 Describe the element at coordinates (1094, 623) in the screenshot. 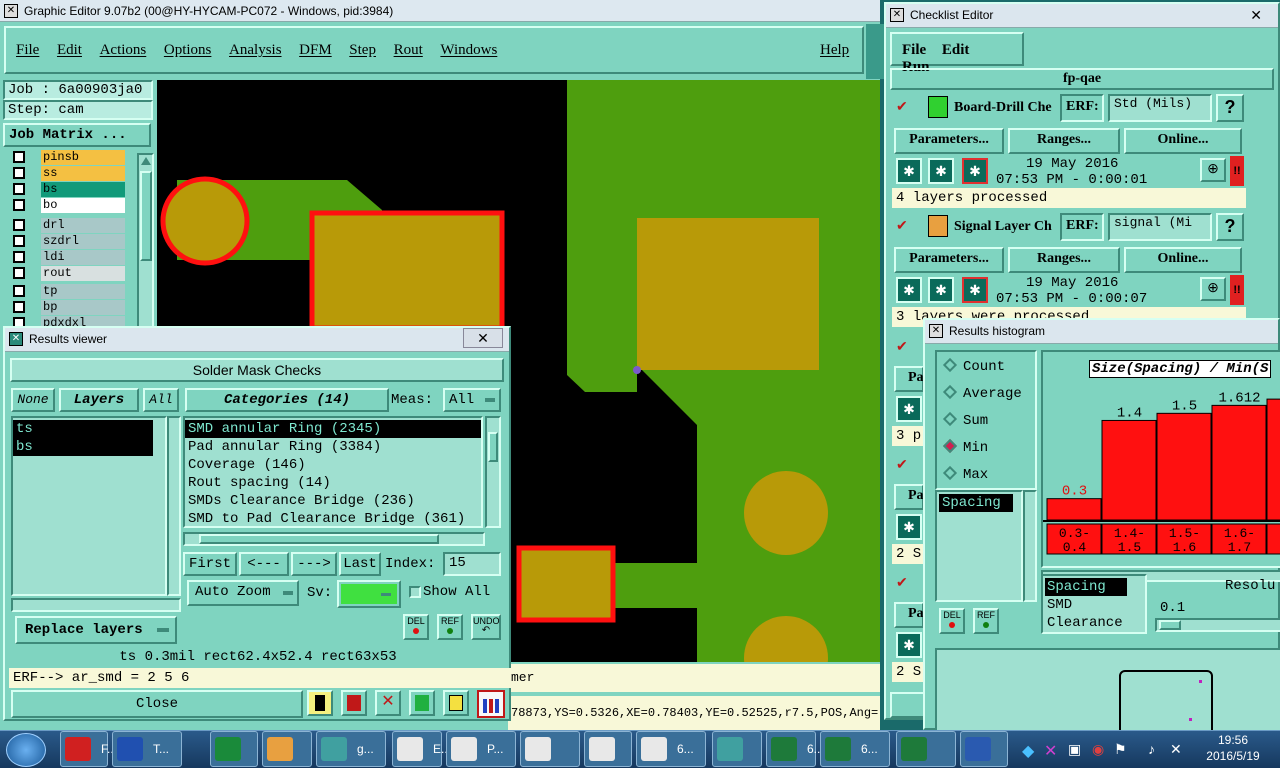

I see `bottom-item: Clearance` at that location.